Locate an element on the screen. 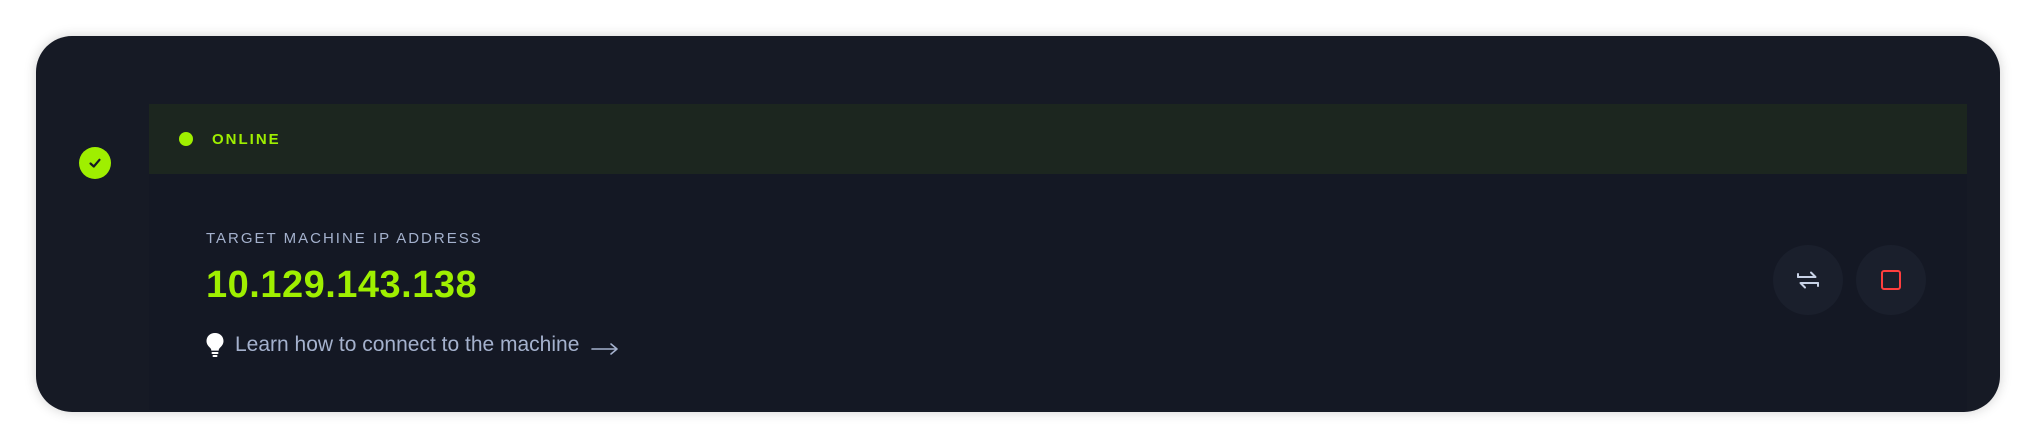 The width and height of the screenshot is (2036, 448). status-bar: ONLINE is located at coordinates (1058, 139).